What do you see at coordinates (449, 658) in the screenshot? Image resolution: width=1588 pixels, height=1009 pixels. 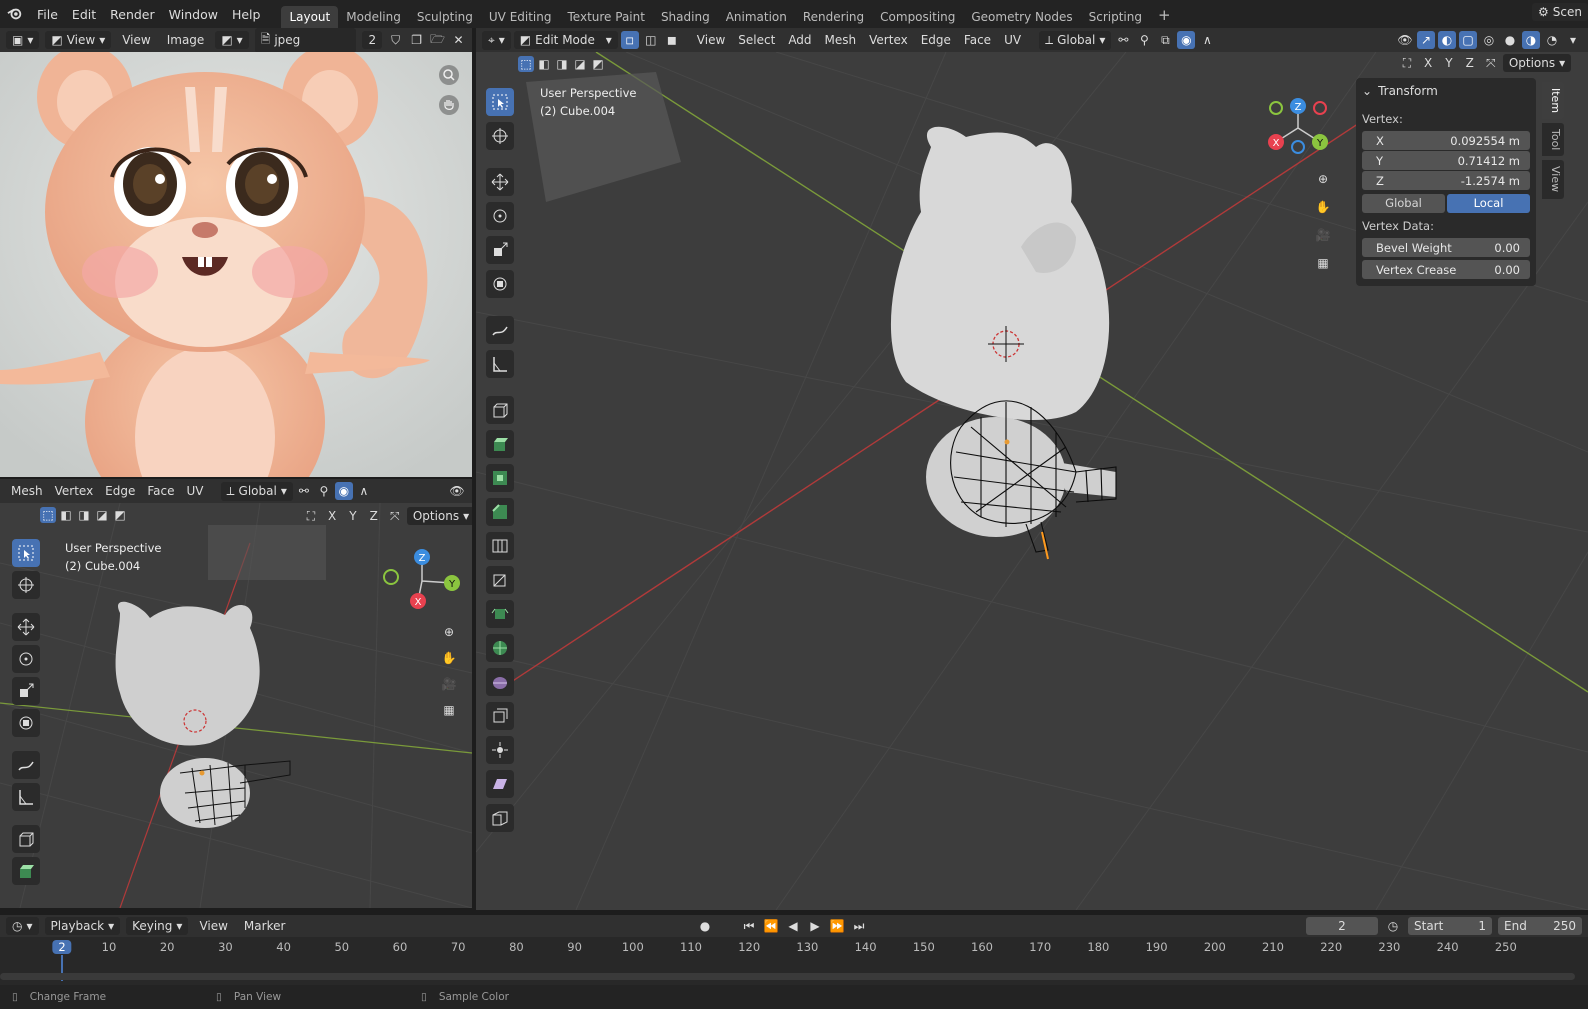 I see `left-pan-icon: ✋` at bounding box center [449, 658].